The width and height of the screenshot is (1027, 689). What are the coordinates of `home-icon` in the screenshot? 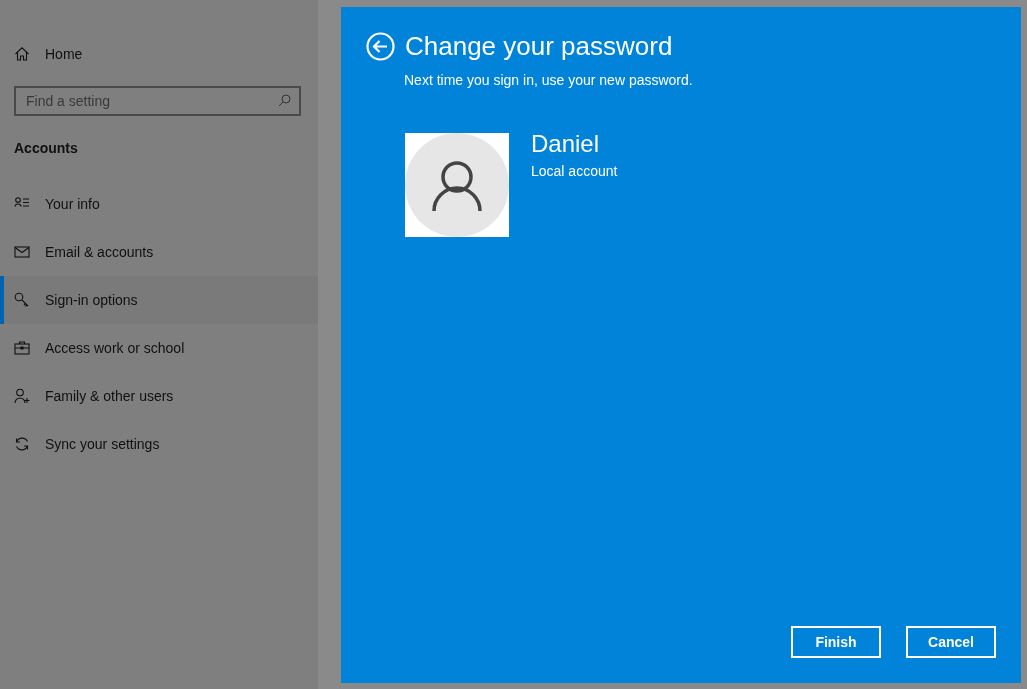 It's located at (22, 54).